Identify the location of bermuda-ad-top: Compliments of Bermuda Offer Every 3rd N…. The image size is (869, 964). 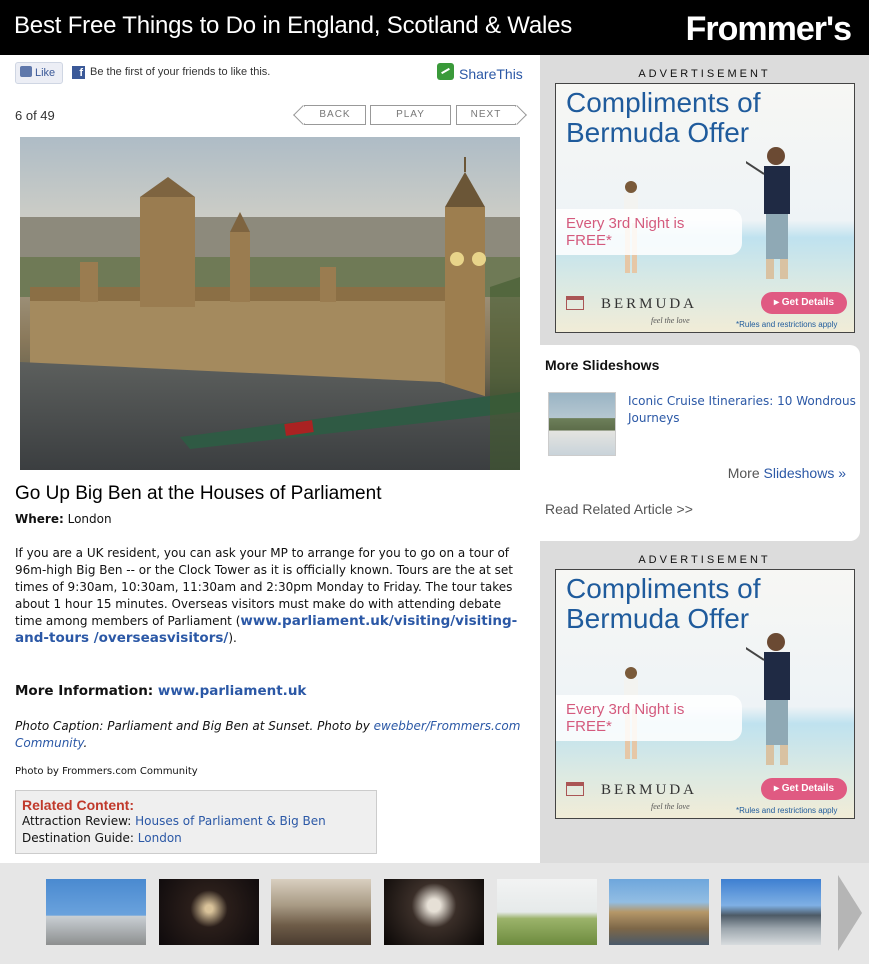
(705, 208).